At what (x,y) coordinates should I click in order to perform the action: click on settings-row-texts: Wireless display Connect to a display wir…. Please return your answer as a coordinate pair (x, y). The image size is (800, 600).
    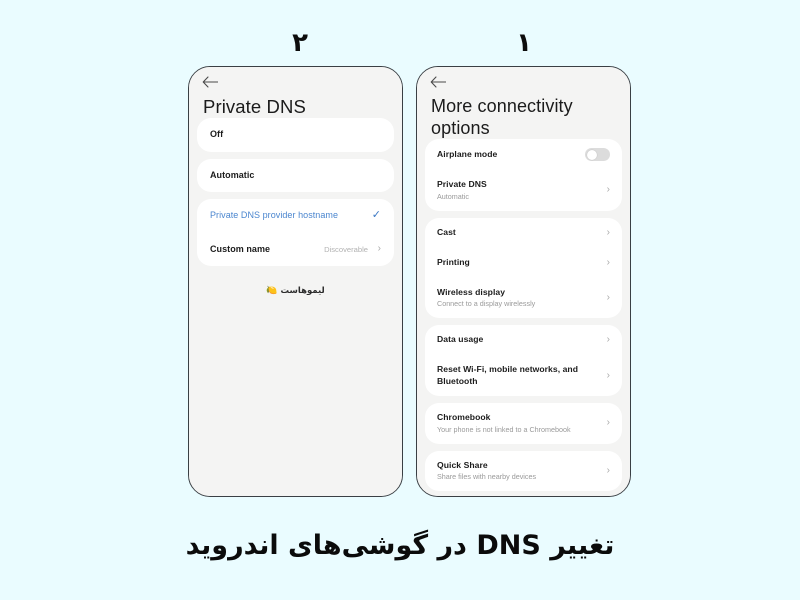
    Looking at the image, I should click on (519, 298).